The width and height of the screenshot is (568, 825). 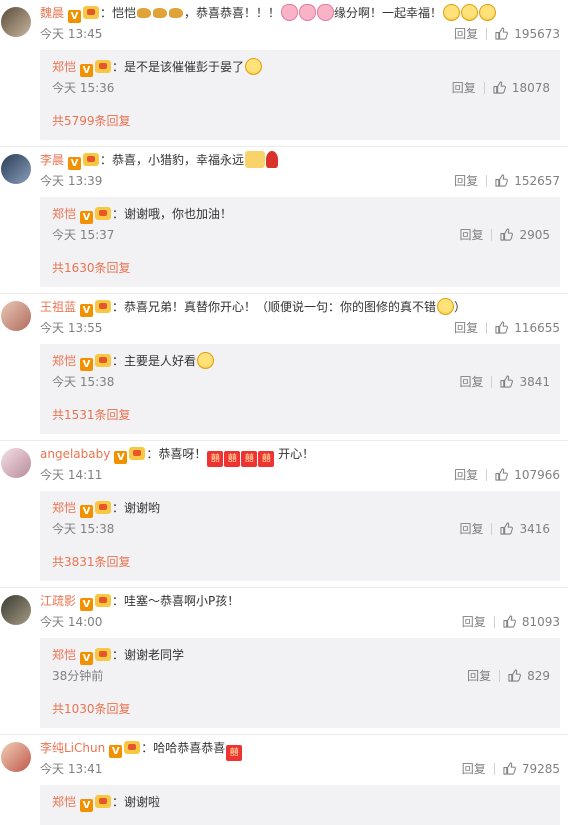 I want to click on reply-time: 今天 15:36, so click(x=83, y=88).